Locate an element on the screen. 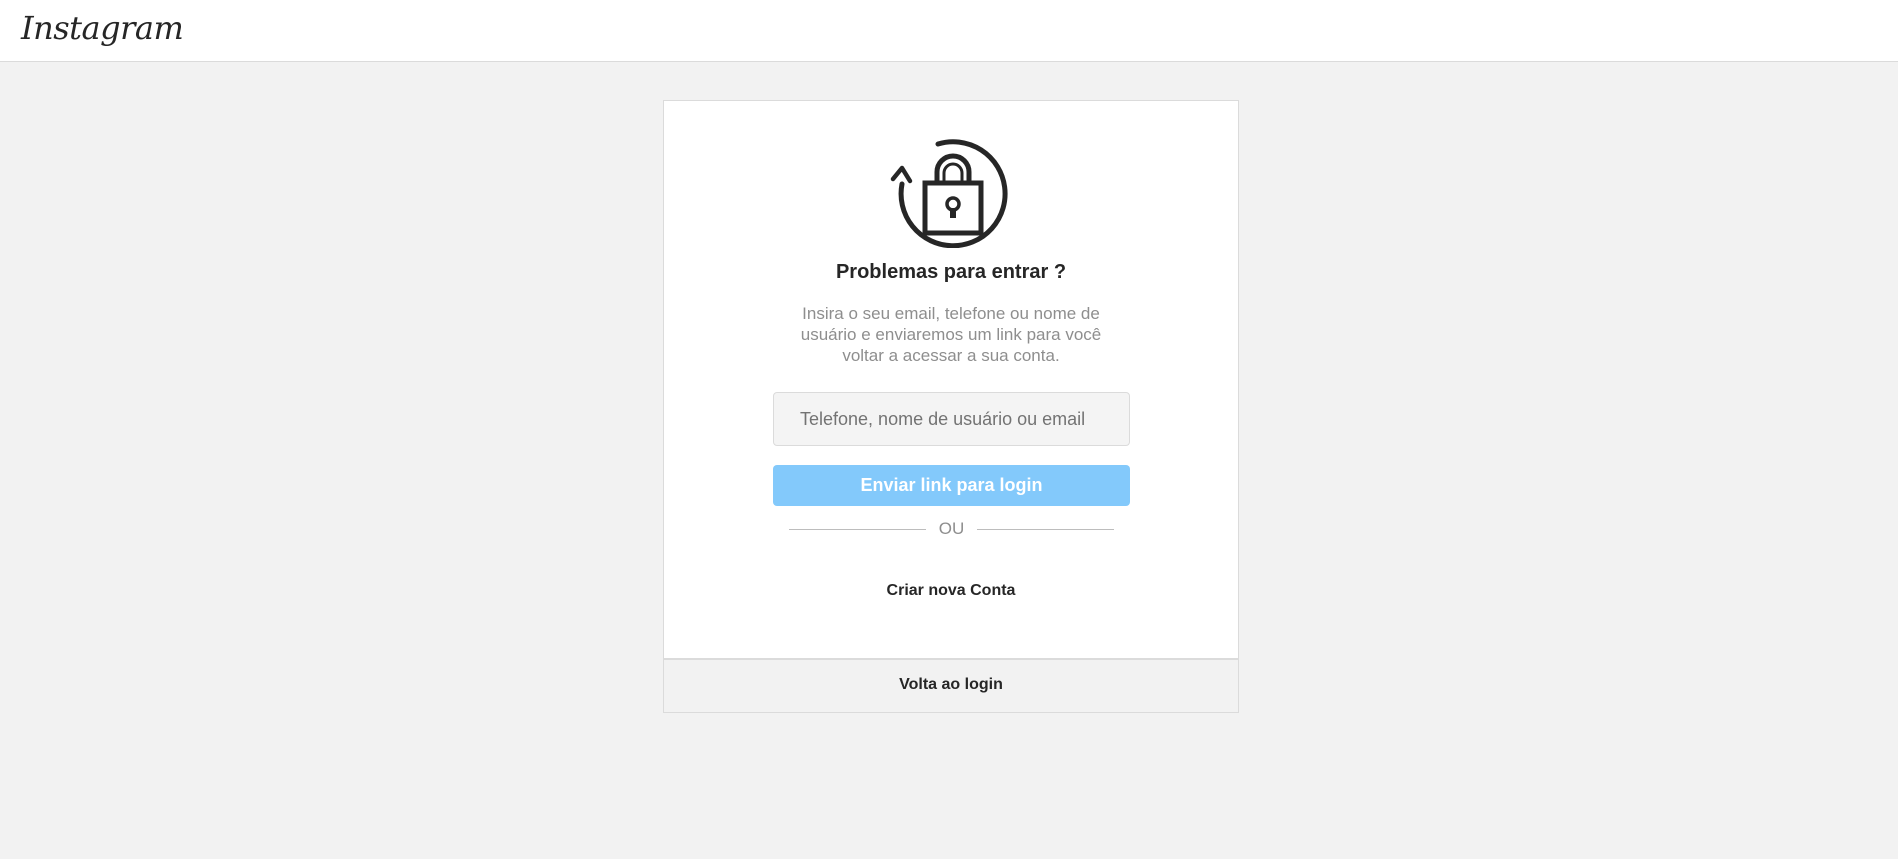 The image size is (1898, 859). divider-line-right is located at coordinates (1045, 529).